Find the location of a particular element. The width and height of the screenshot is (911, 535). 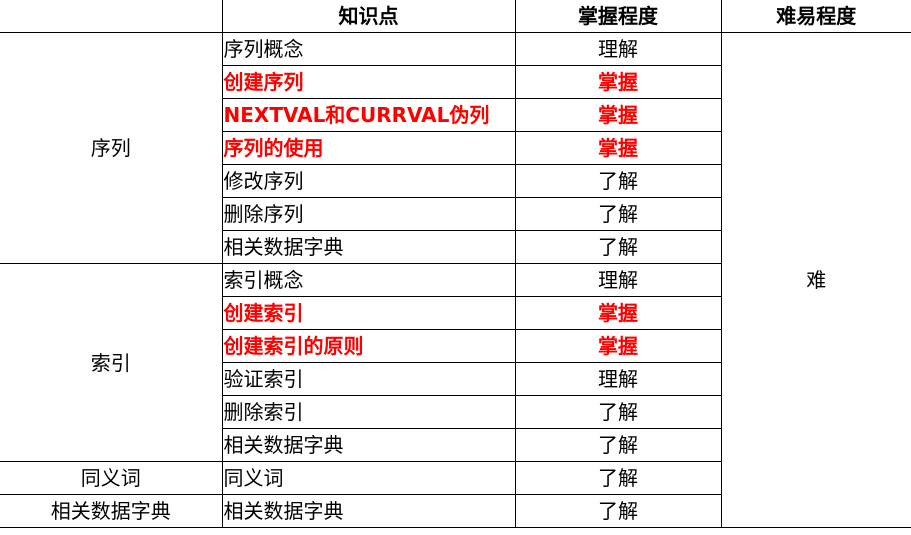

knowledge-point-cell: 创建索引 is located at coordinates (369, 313).